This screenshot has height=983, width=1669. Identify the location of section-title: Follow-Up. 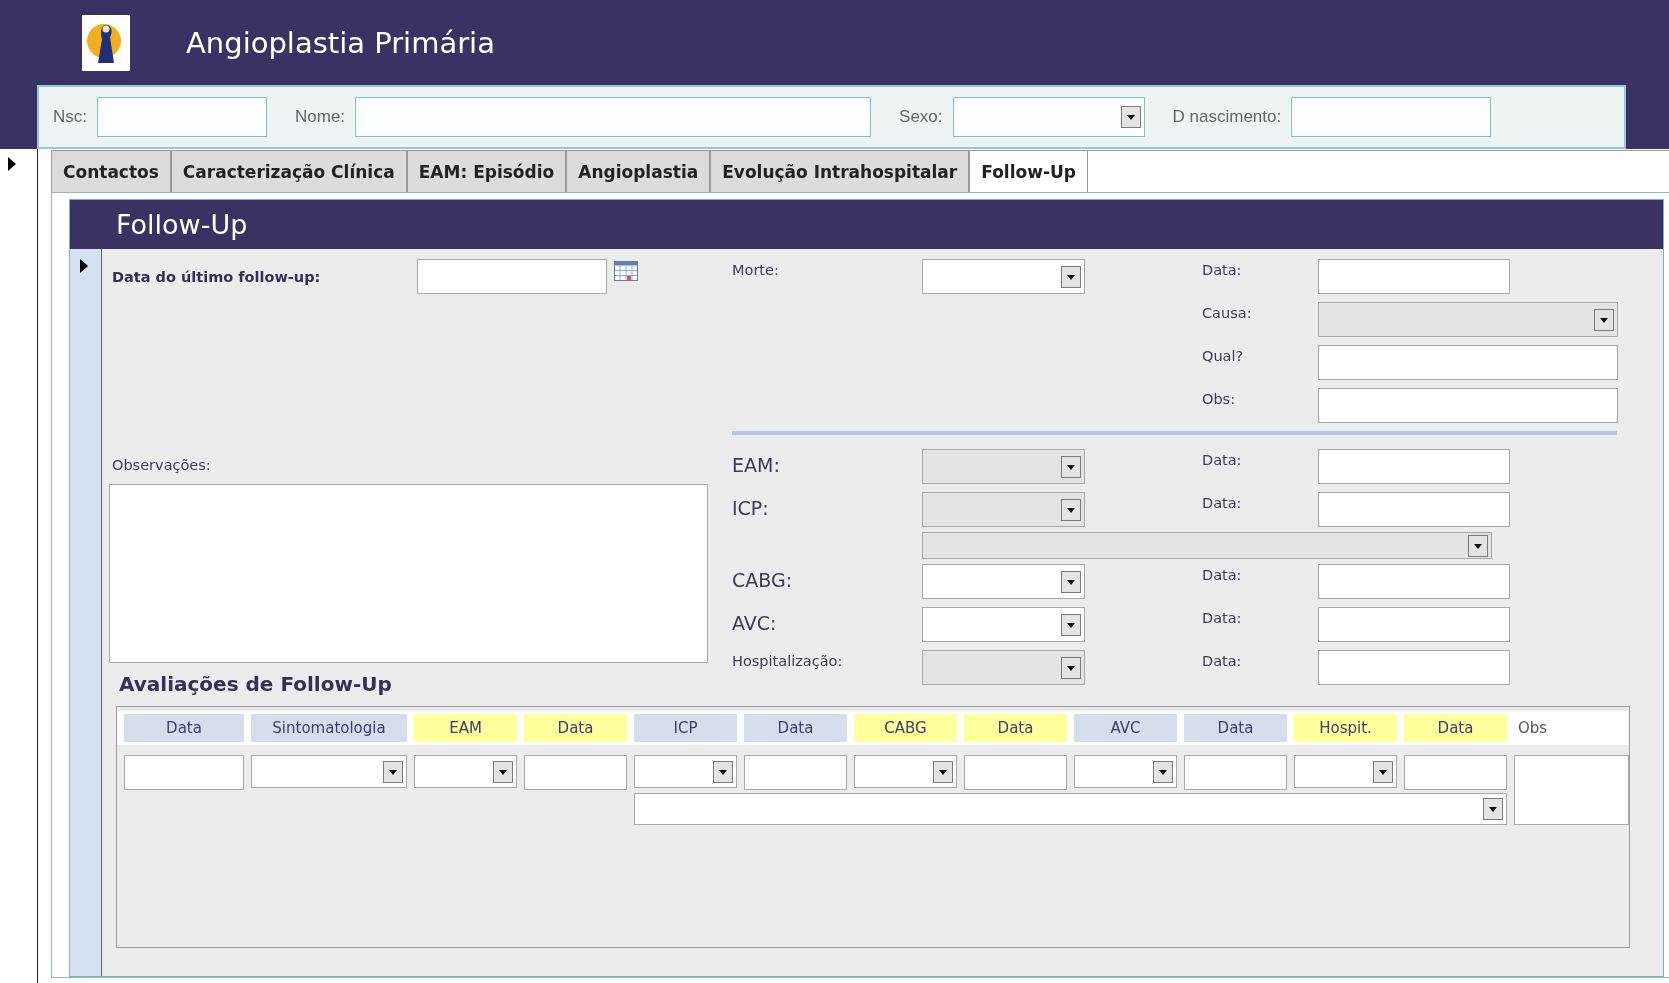
(182, 224).